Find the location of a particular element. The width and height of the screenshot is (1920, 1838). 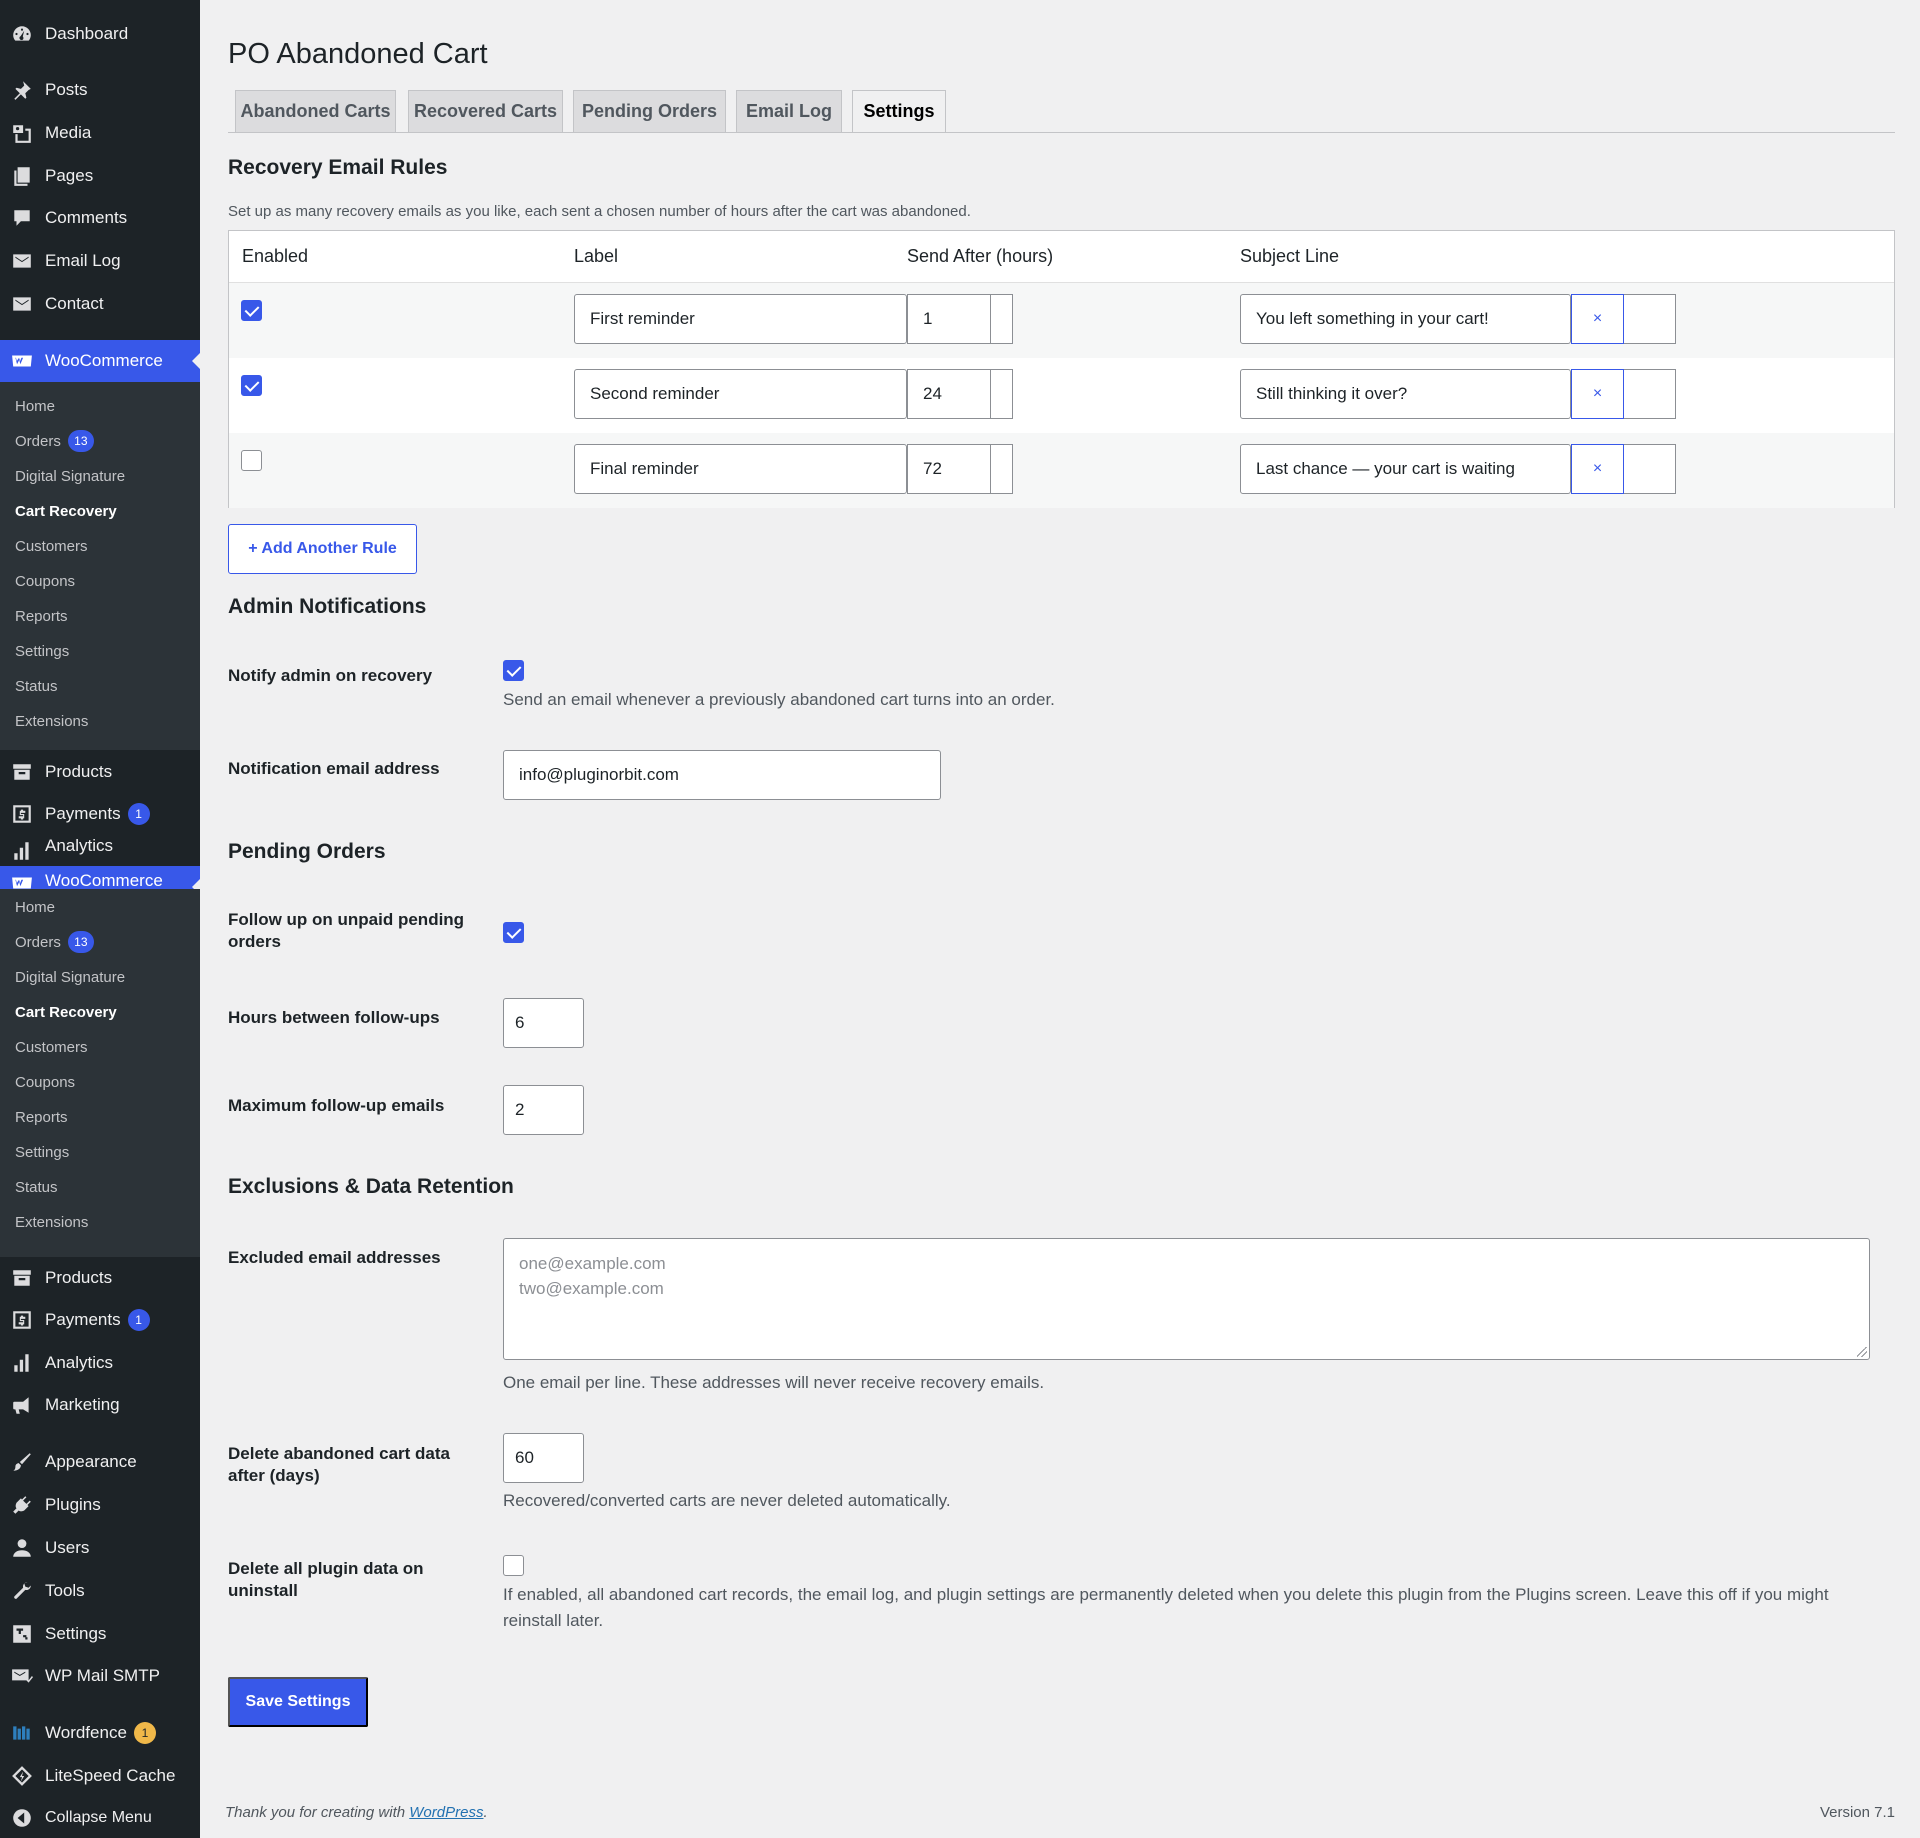

dollar-icon is located at coordinates (22, 1320).